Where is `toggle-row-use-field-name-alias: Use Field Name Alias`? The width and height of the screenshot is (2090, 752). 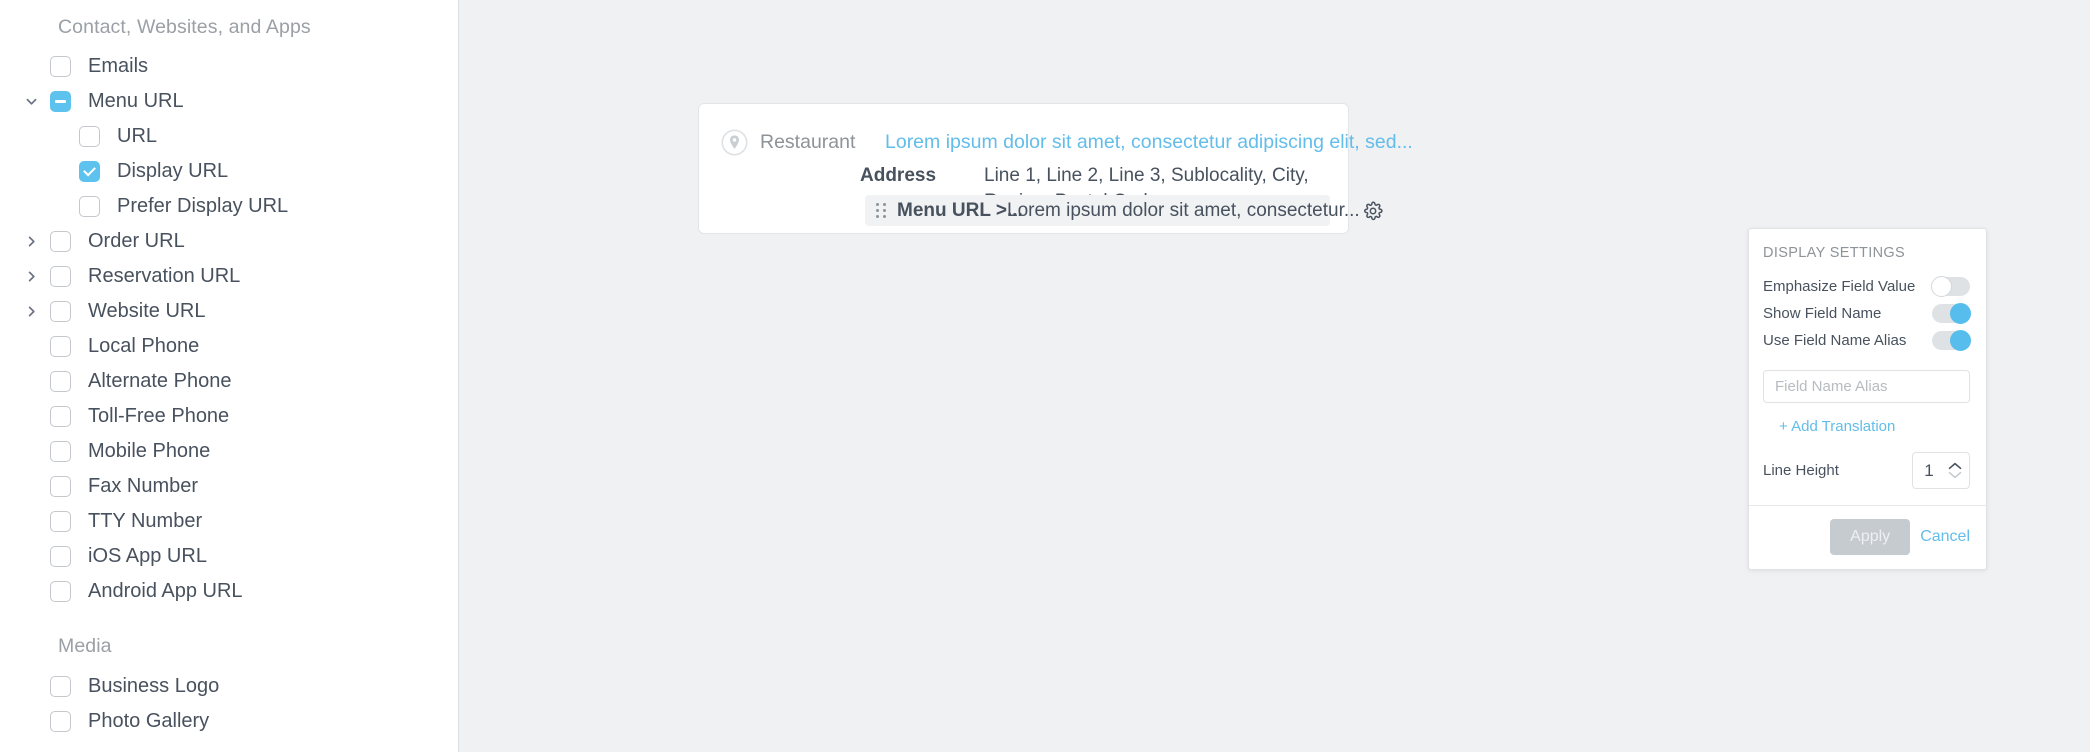
toggle-row-use-field-name-alias: Use Field Name Alias is located at coordinates (1867, 340).